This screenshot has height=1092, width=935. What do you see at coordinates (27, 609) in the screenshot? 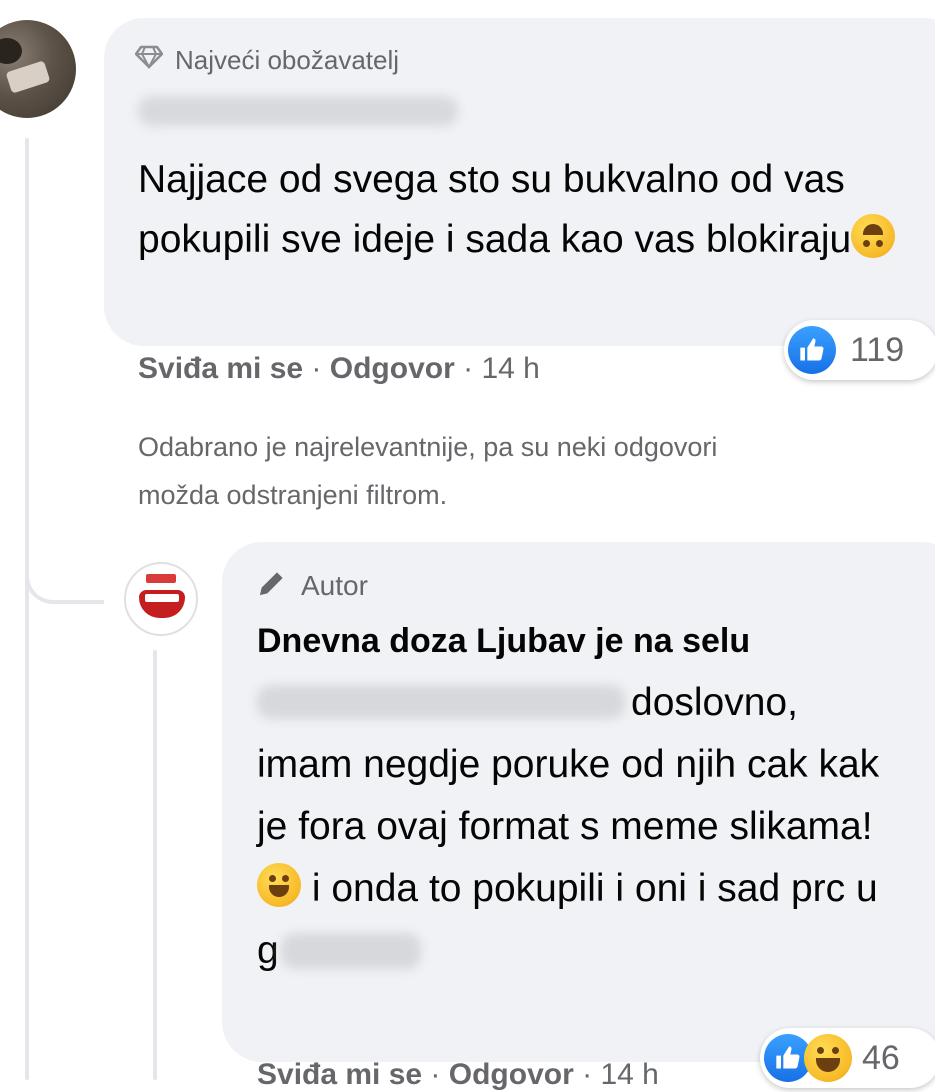
I see `thread-line` at bounding box center [27, 609].